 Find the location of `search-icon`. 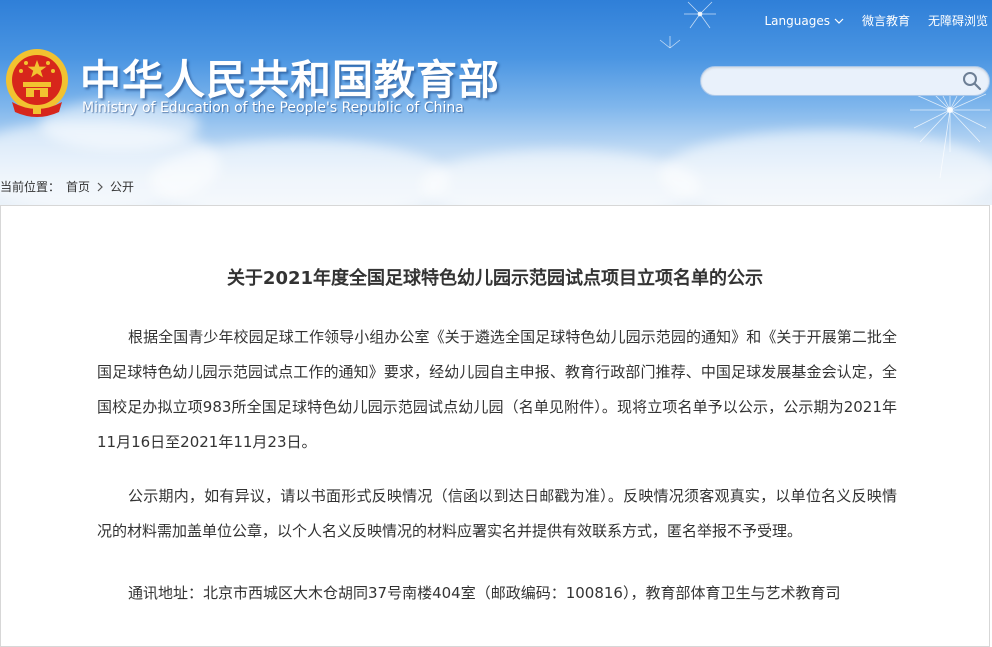

search-icon is located at coordinates (972, 81).